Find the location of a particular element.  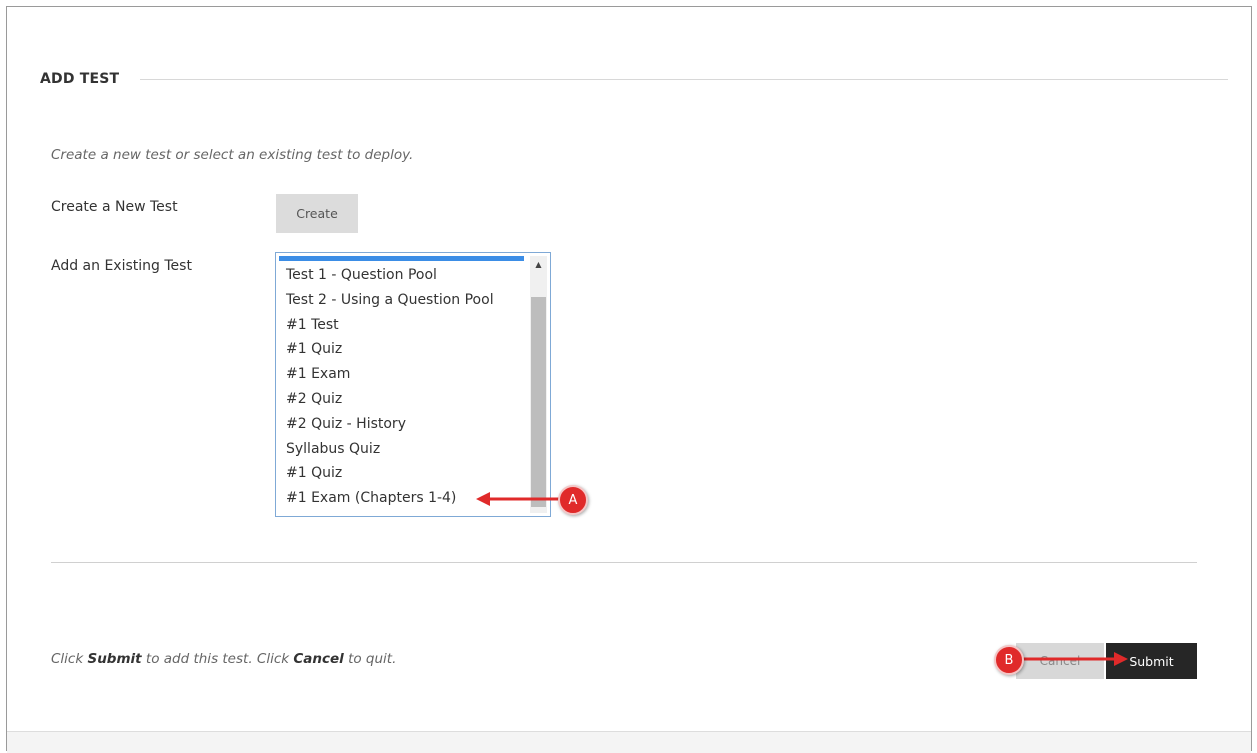

callout-a-badge: A is located at coordinates (573, 500).